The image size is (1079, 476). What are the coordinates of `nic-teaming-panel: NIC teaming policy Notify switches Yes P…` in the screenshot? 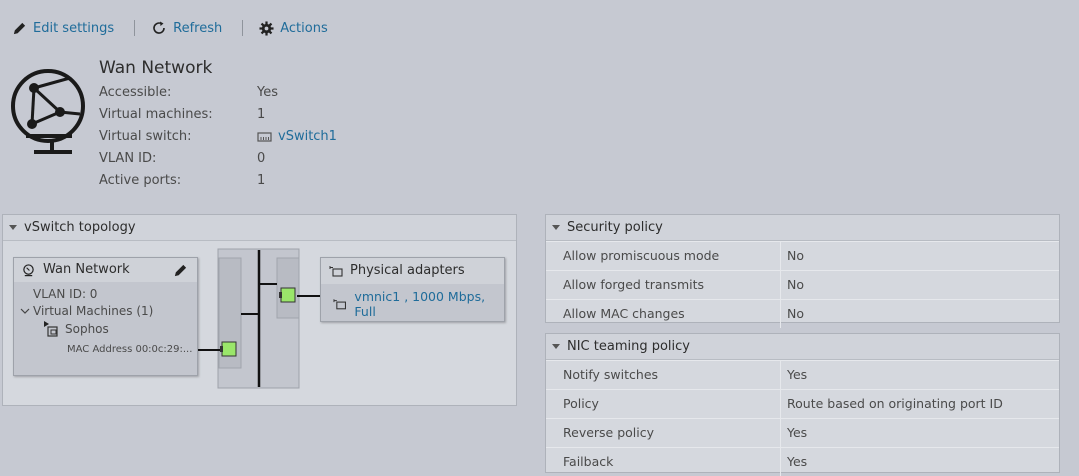 It's located at (802, 404).